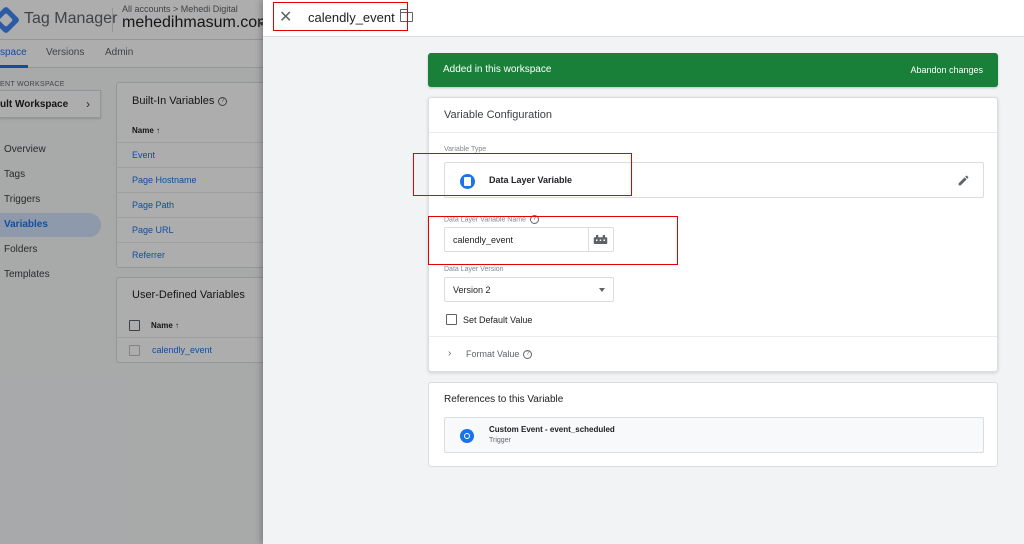 The width and height of the screenshot is (1024, 544). I want to click on reference-name: Custom Event - event_scheduled, so click(552, 429).